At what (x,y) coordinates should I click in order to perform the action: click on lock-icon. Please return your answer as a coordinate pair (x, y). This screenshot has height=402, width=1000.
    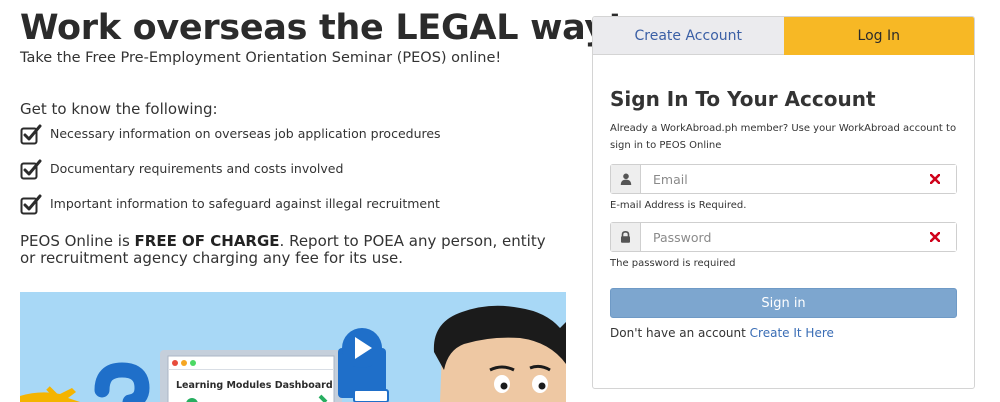
    Looking at the image, I should click on (626, 237).